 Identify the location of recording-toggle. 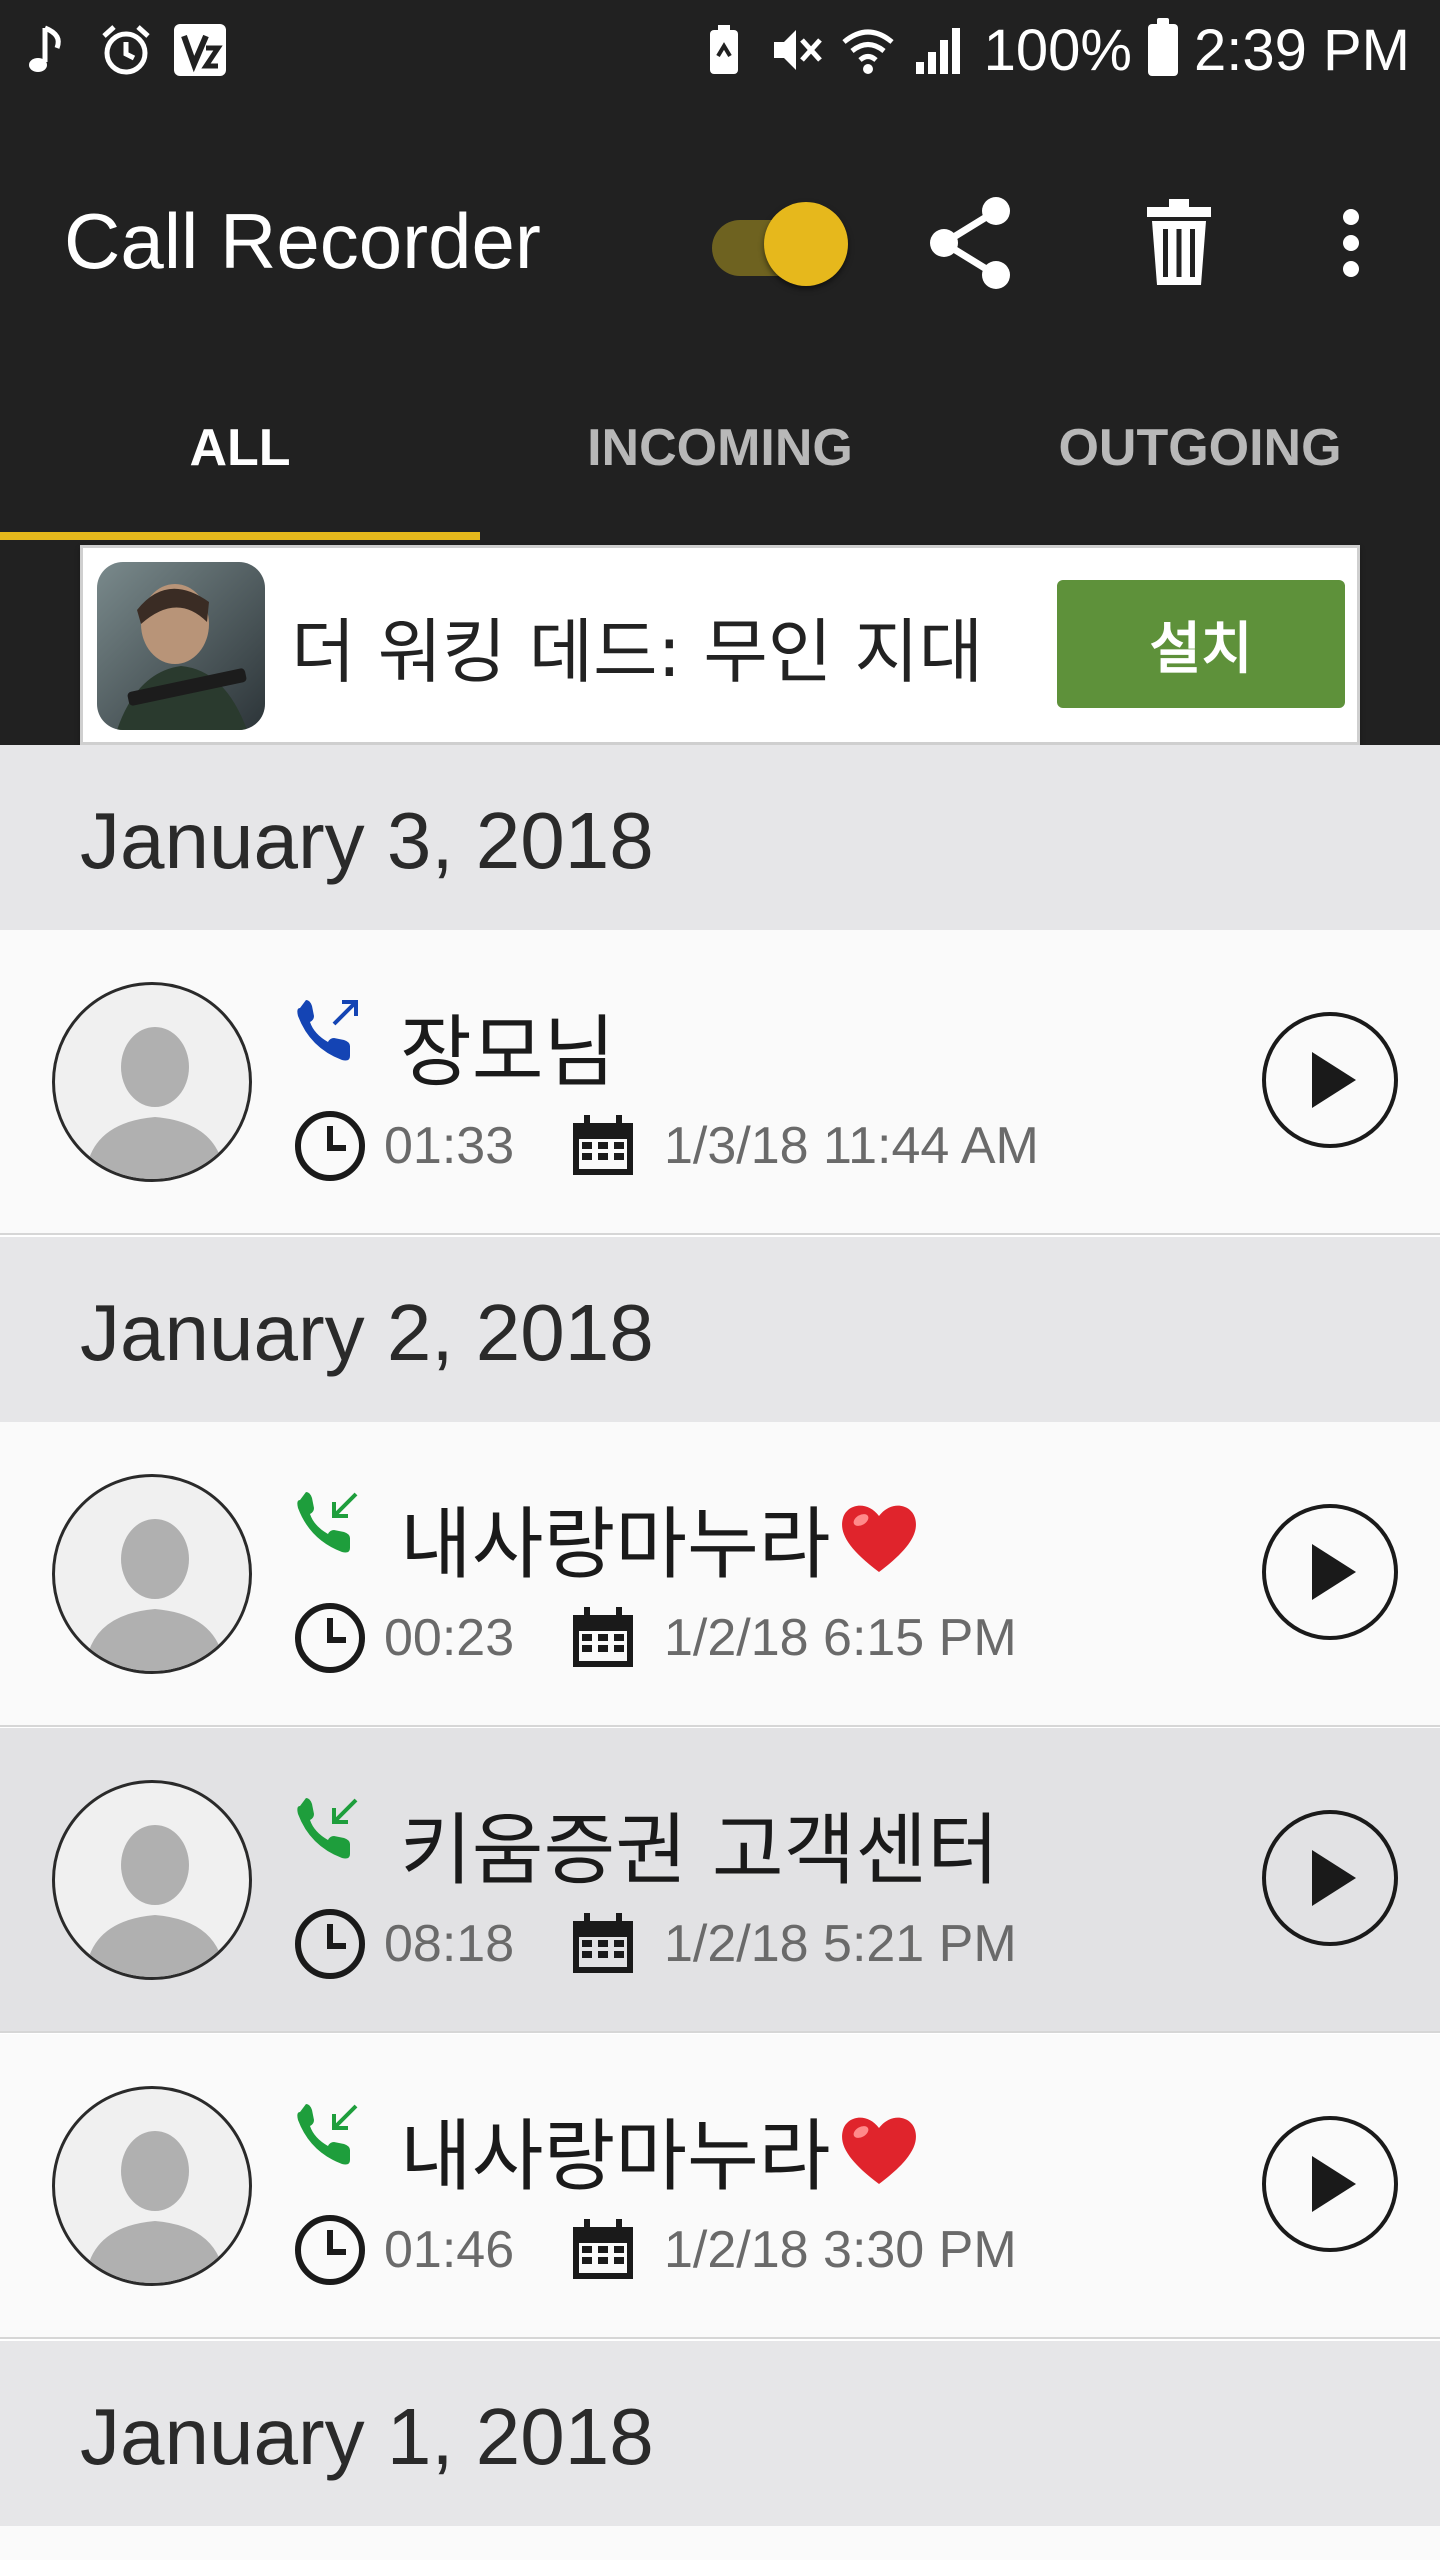
(780, 242).